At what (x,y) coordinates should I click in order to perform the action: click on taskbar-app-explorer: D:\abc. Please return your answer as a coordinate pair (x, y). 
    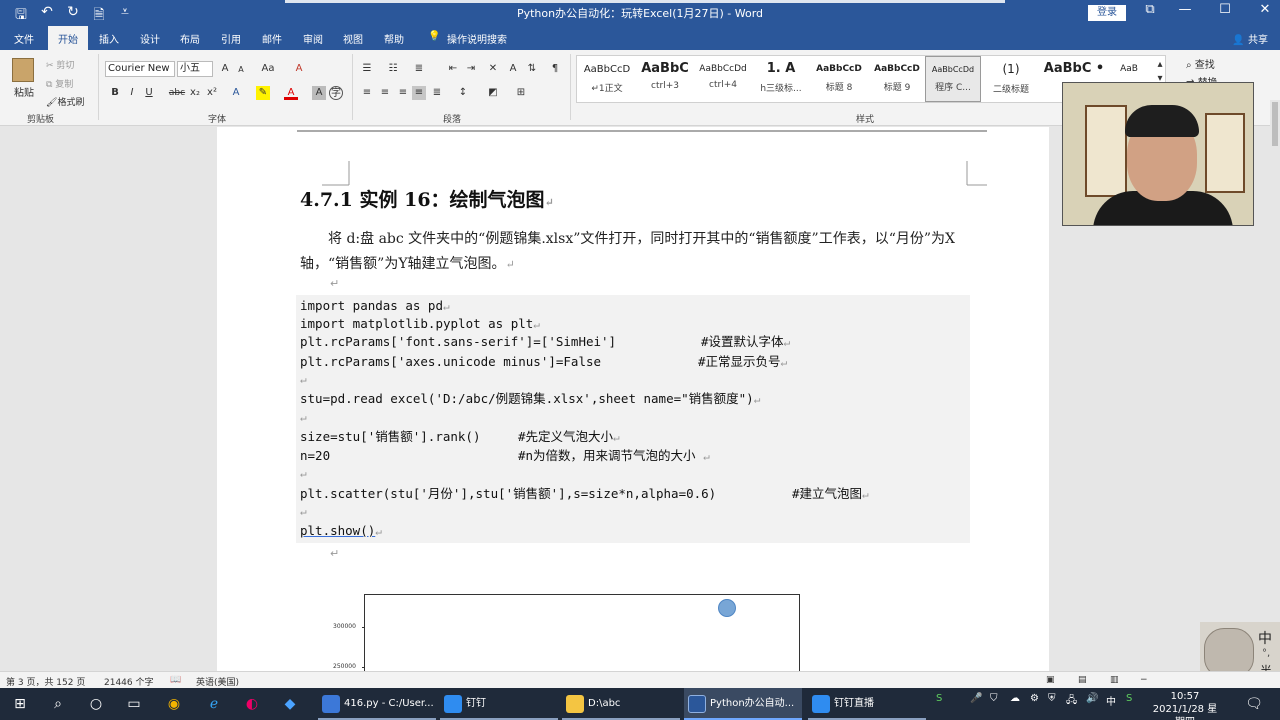
    Looking at the image, I should click on (621, 704).